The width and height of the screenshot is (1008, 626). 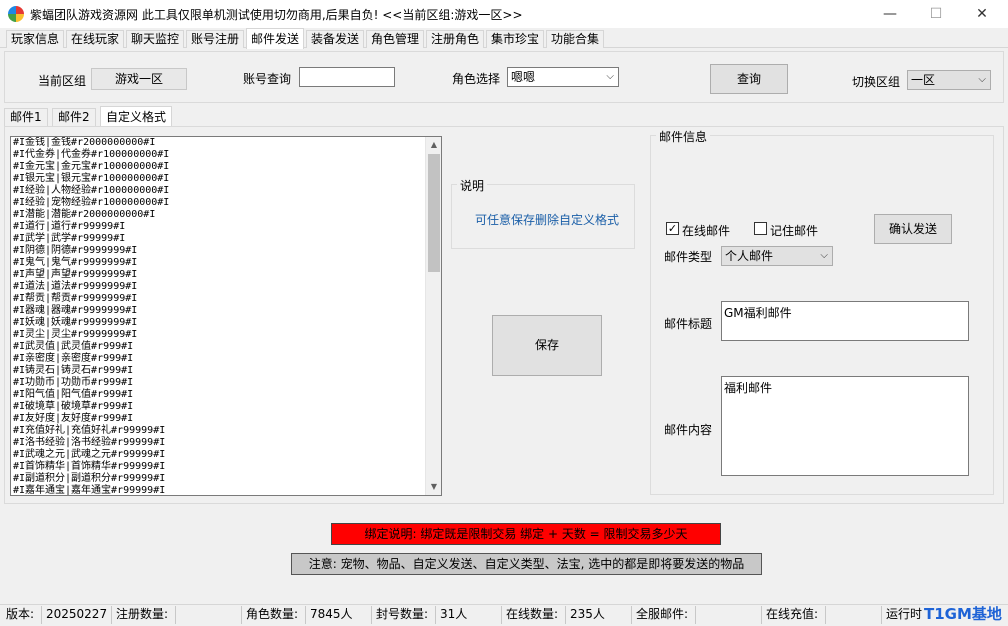 I want to click on tab-market-treasure: 集市珍宝, so click(x=515, y=39).